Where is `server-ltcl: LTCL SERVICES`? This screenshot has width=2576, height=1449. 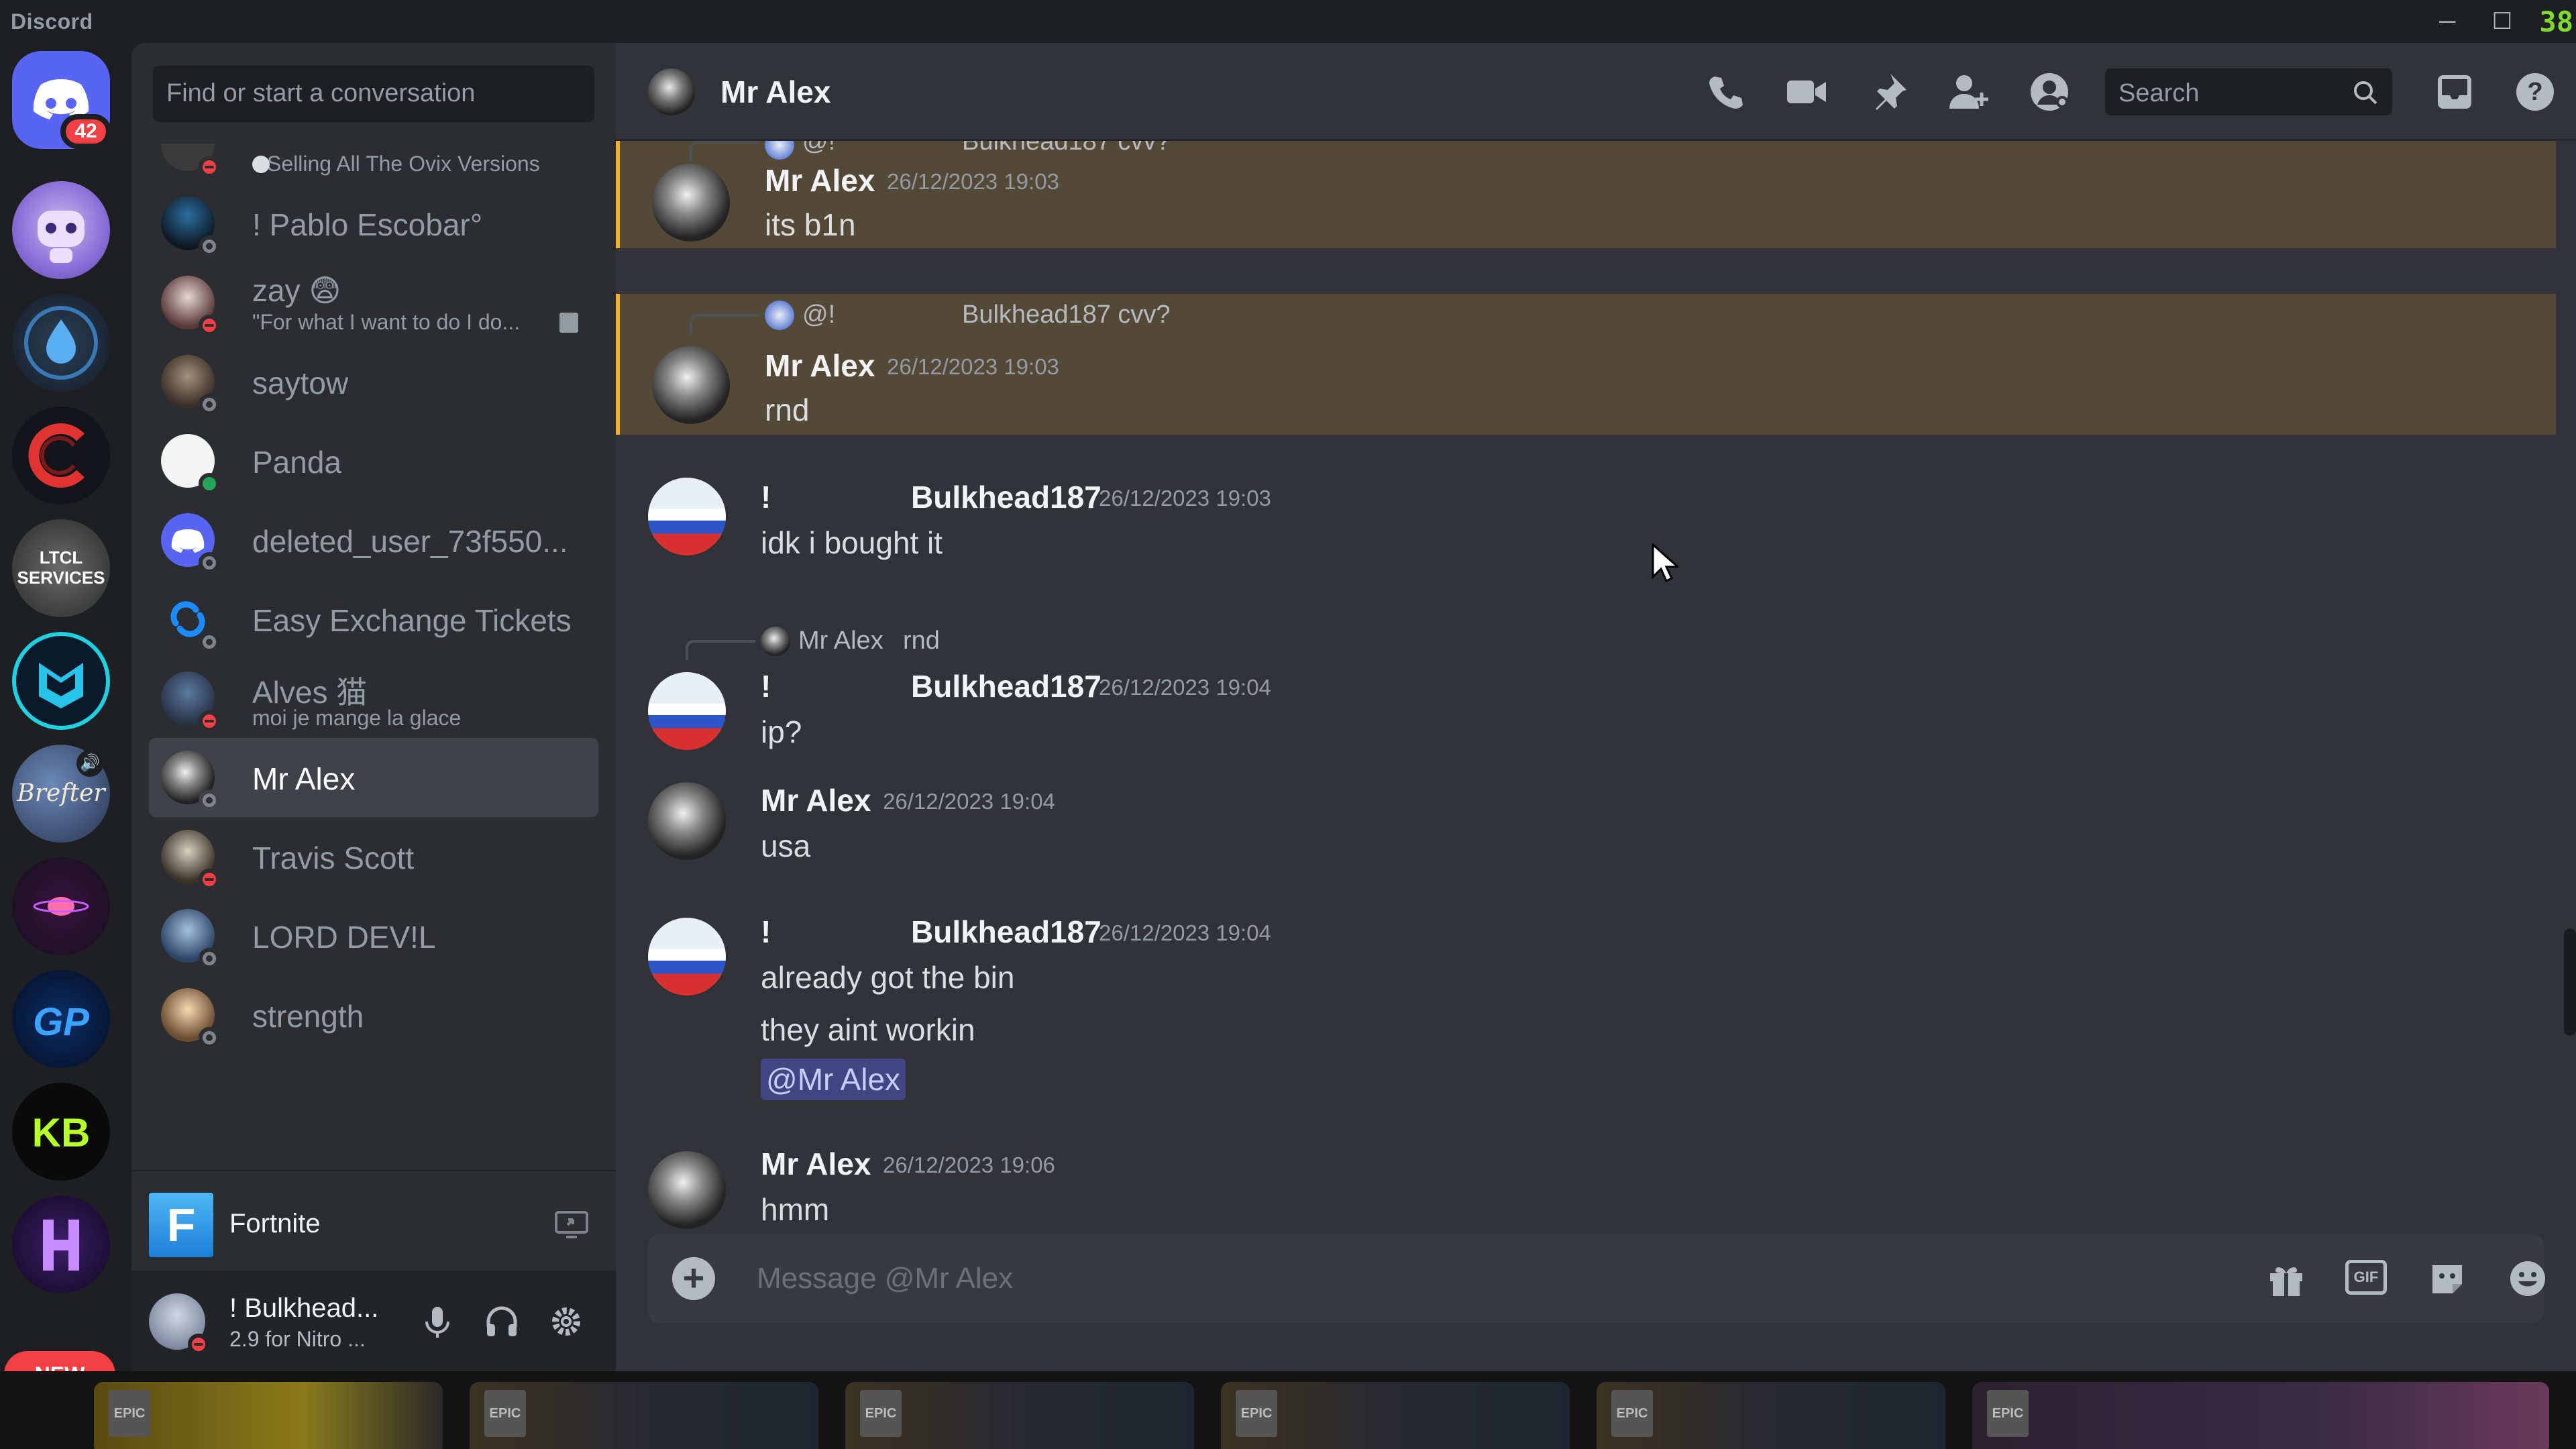
server-ltcl: LTCL SERVICES is located at coordinates (61, 568).